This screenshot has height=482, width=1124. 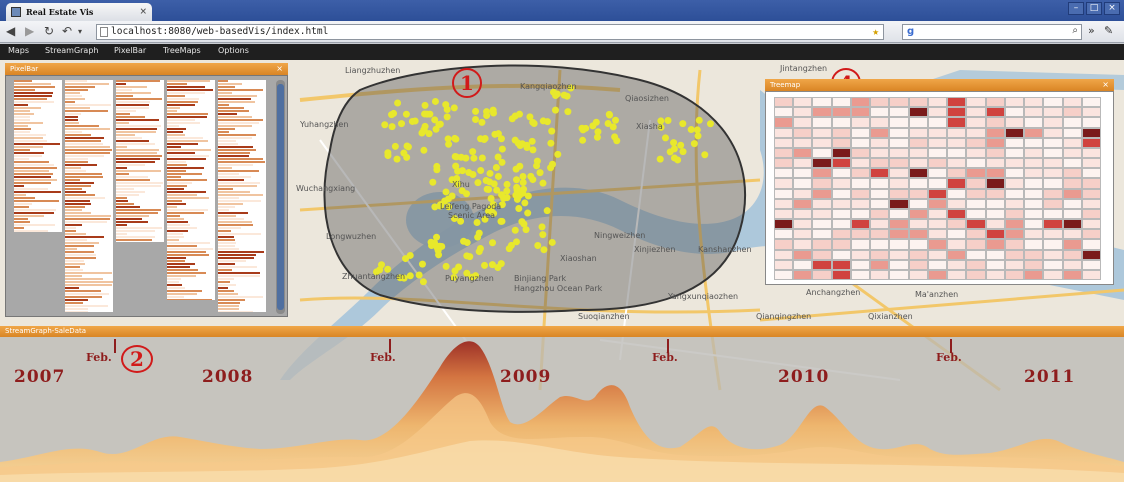 I want to click on reload-icon: ↻, so click(x=49, y=31).